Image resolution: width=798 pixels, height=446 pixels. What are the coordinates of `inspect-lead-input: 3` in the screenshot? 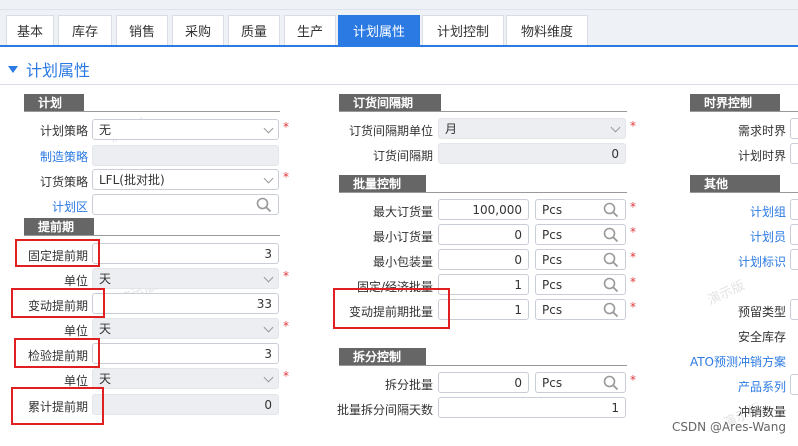 It's located at (185, 353).